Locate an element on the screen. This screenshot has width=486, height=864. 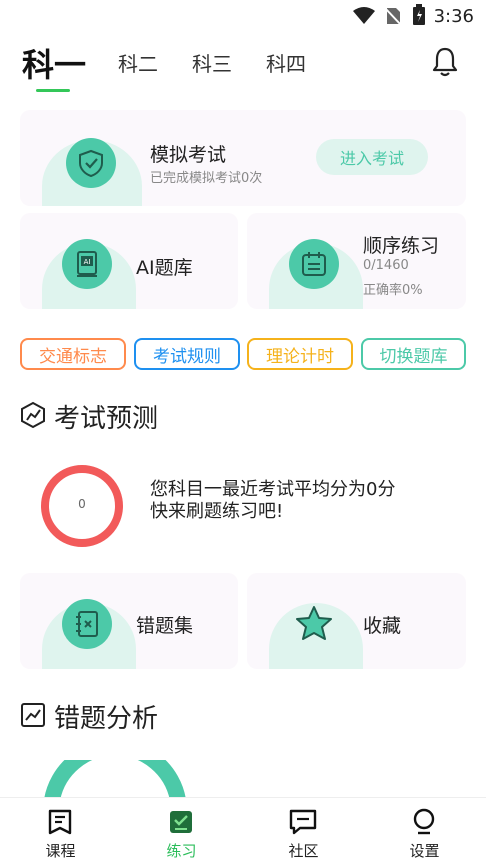
bulb-icon is located at coordinates (424, 821).